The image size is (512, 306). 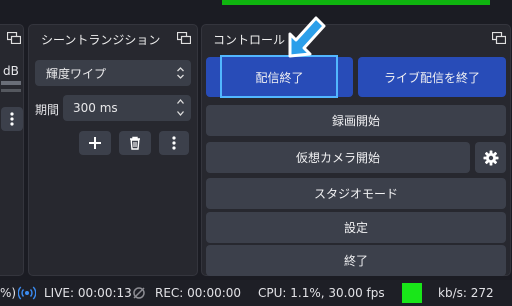 I want to click on gear-icon, so click(x=490, y=157).